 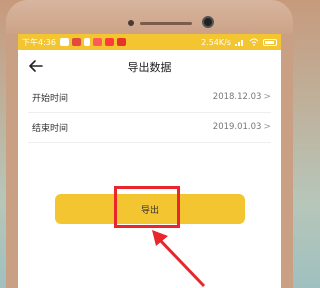 What do you see at coordinates (149, 17) in the screenshot?
I see `phone-bezel` at bounding box center [149, 17].